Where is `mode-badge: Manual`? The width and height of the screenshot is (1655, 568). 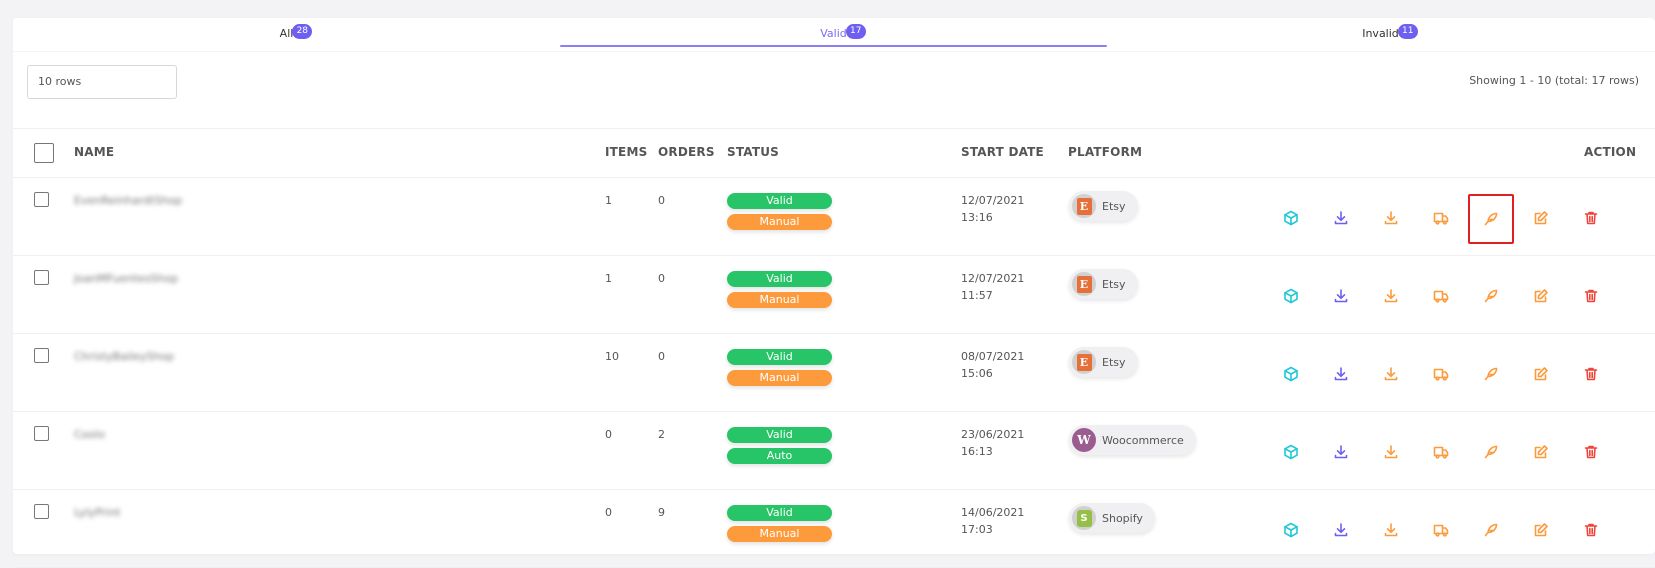
mode-badge: Manual is located at coordinates (779, 534).